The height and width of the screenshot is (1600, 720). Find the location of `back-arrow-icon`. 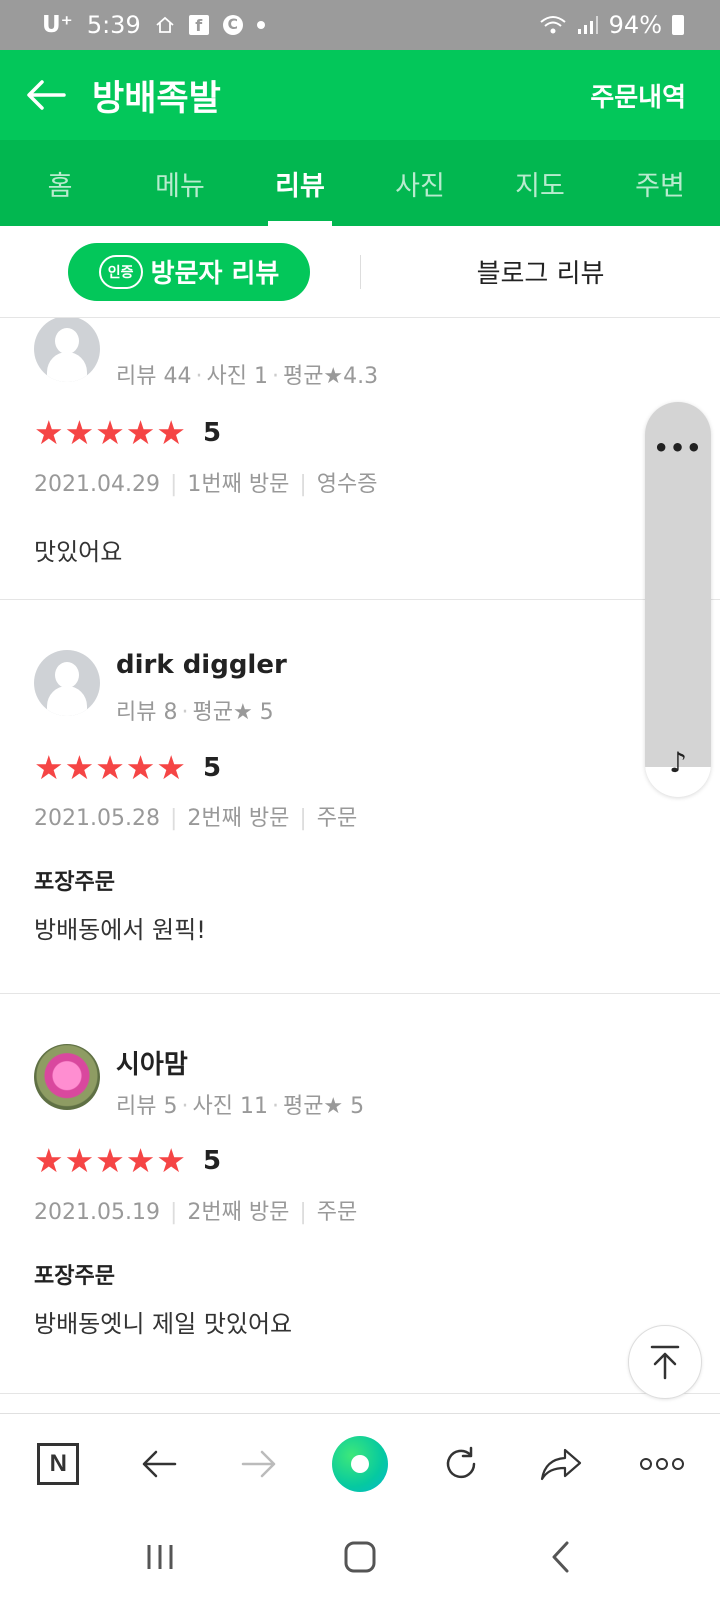

back-arrow-icon is located at coordinates (46, 95).